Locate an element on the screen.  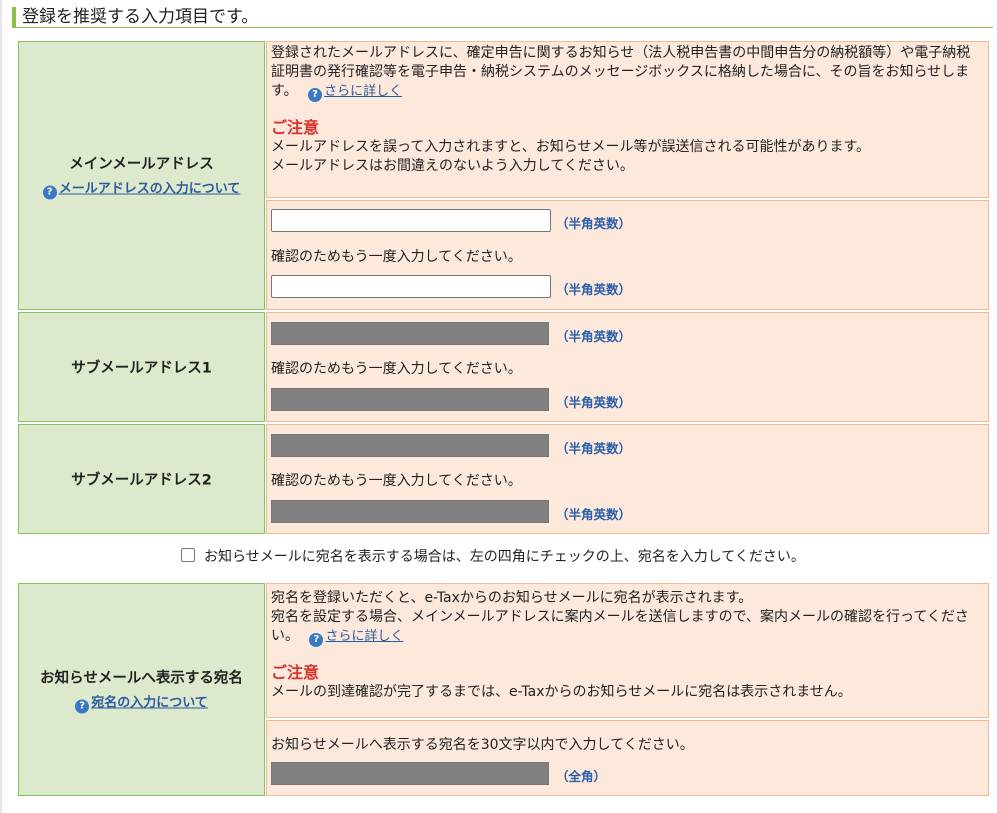
addressee-label: お知らせメールへ表示する宛名 is located at coordinates (141, 678).